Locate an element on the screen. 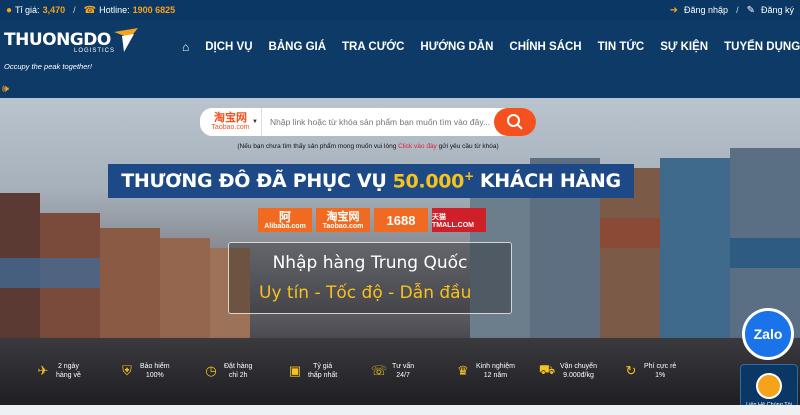 This screenshot has width=800, height=415. banner-number: 50.000+ is located at coordinates (433, 181).